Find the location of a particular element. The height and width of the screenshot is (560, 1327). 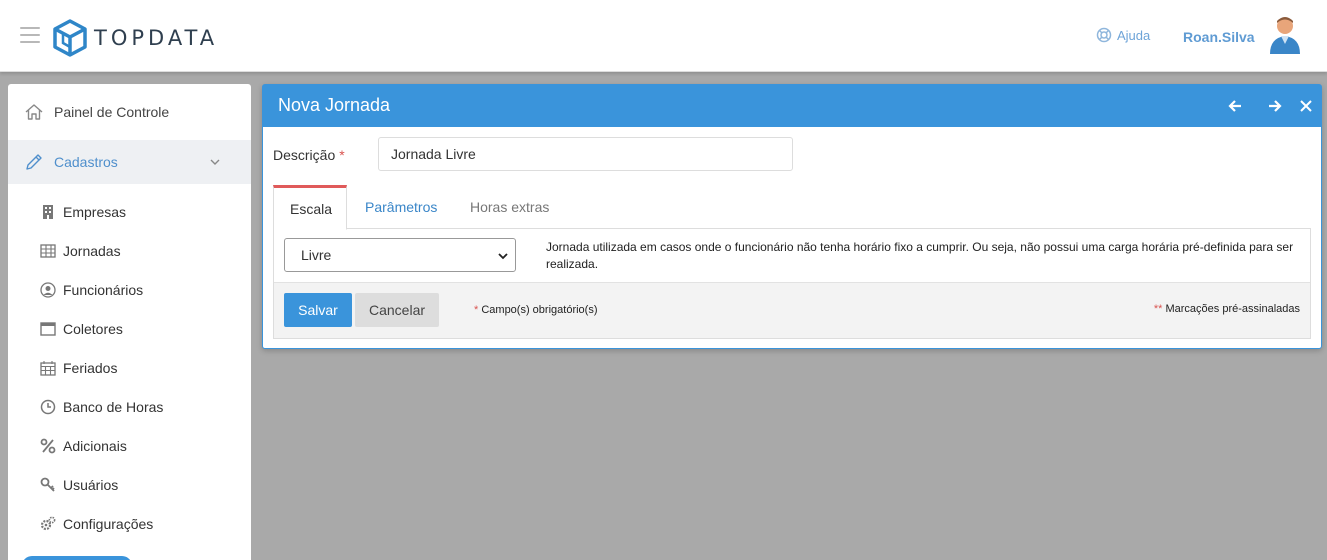

sidebar-item-label: Banco de Horas is located at coordinates (113, 406).